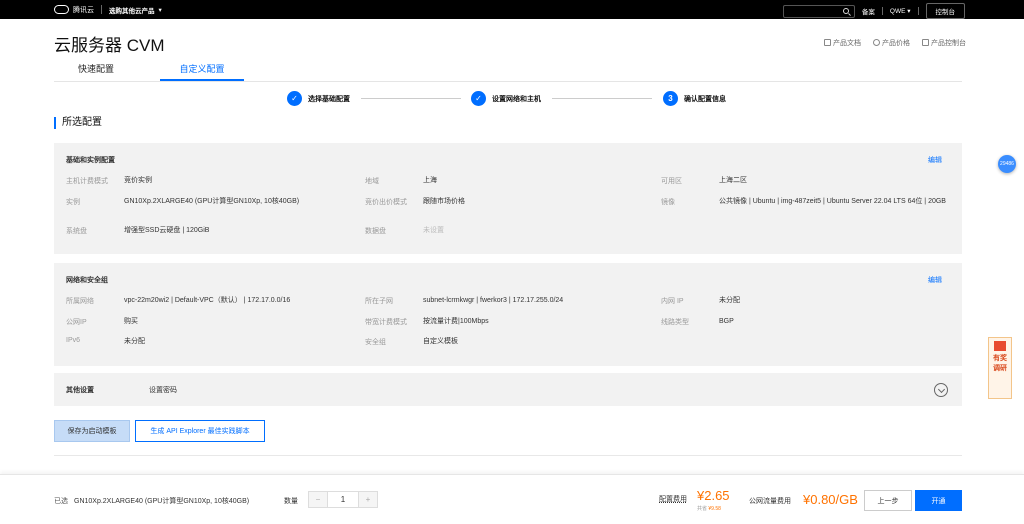 This screenshot has height=524, width=1024. What do you see at coordinates (925, 42) in the screenshot?
I see `grid-icon` at bounding box center [925, 42].